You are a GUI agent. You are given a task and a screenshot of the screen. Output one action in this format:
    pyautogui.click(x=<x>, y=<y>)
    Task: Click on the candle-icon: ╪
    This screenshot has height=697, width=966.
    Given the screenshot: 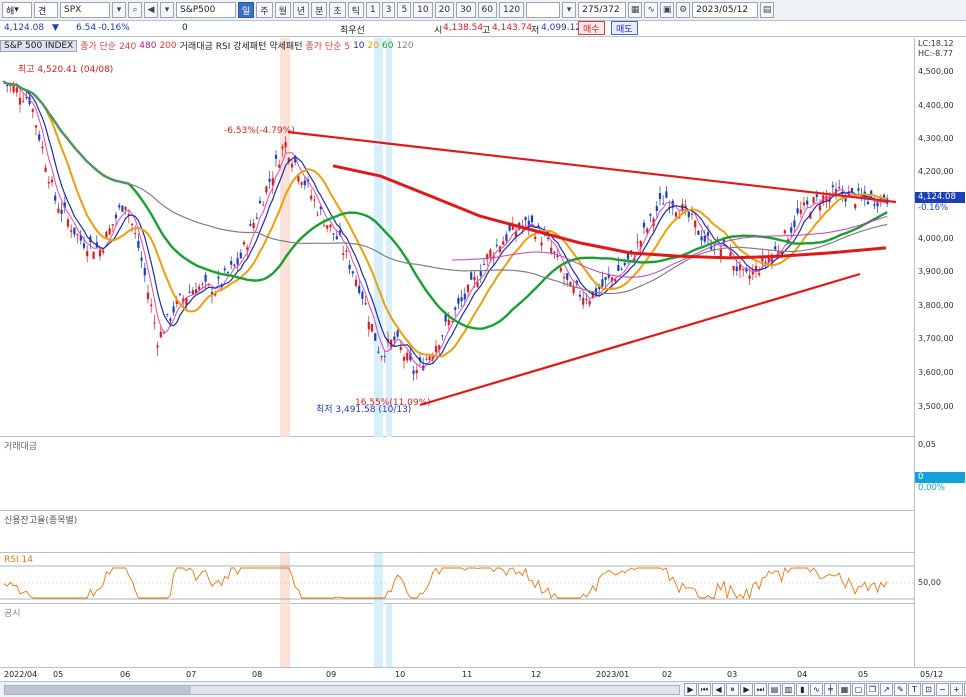 What is the action you would take?
    pyautogui.click(x=830, y=689)
    